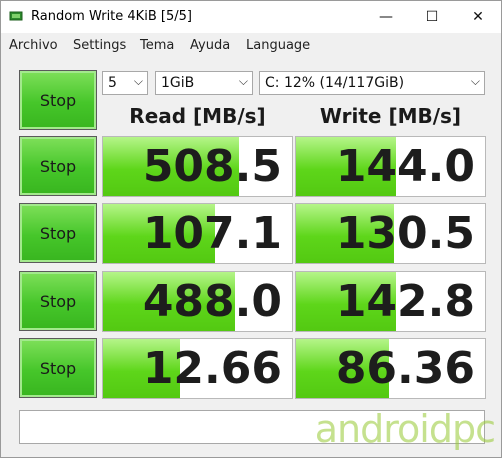 The width and height of the screenshot is (502, 458). I want to click on disk-benchmark-icon, so click(16, 16).